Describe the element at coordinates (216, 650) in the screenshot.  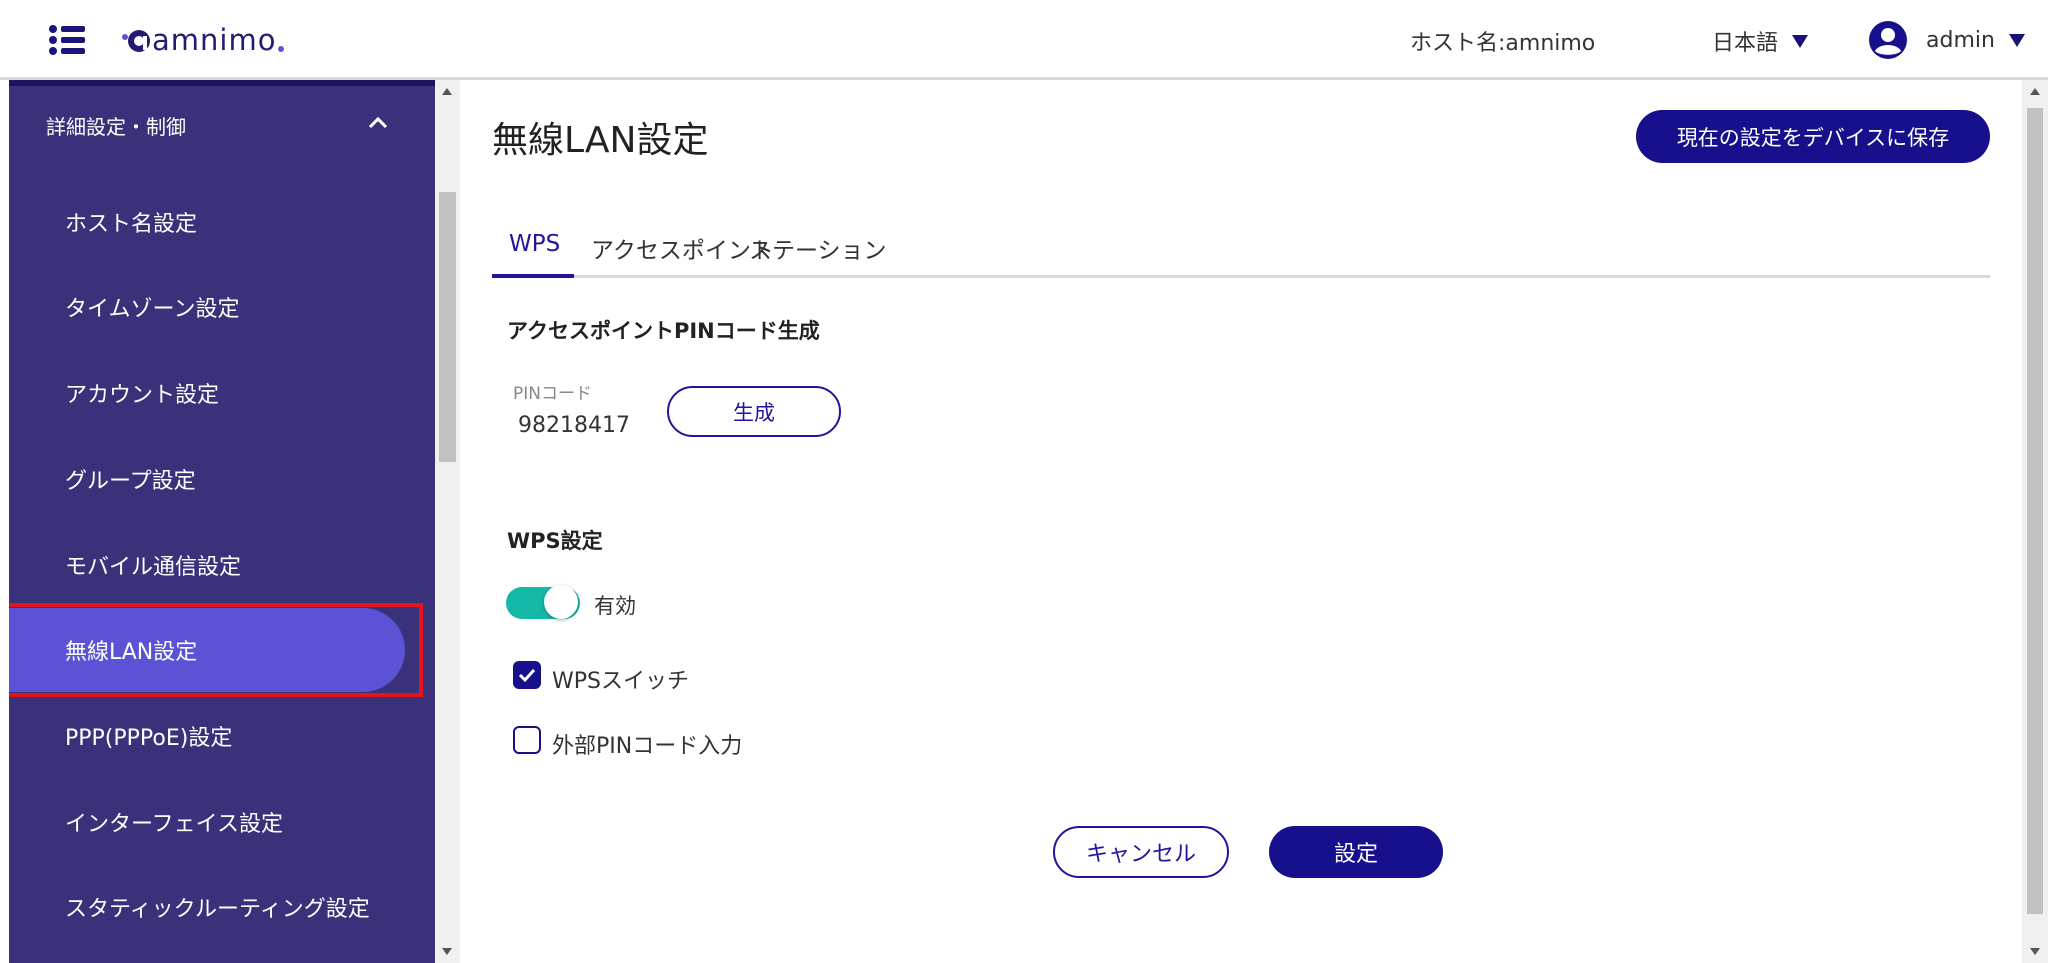
I see `selection-highlight-box` at that location.